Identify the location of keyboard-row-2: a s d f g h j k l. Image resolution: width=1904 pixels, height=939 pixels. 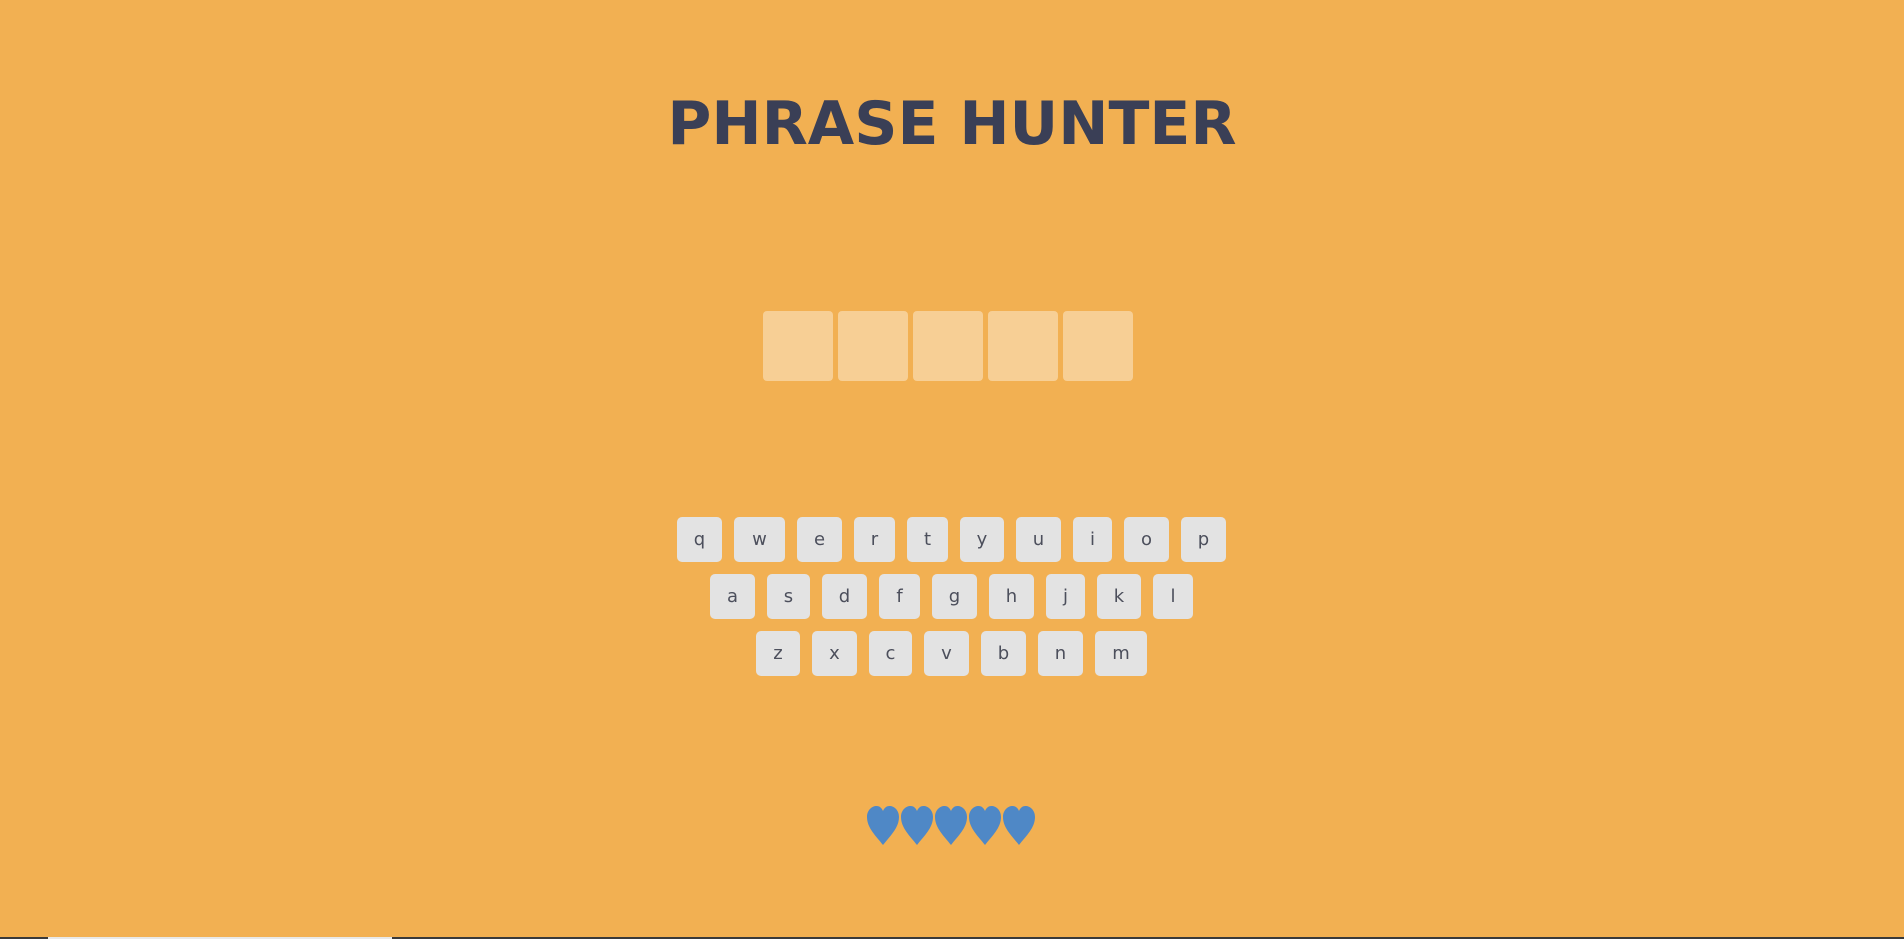
(952, 597).